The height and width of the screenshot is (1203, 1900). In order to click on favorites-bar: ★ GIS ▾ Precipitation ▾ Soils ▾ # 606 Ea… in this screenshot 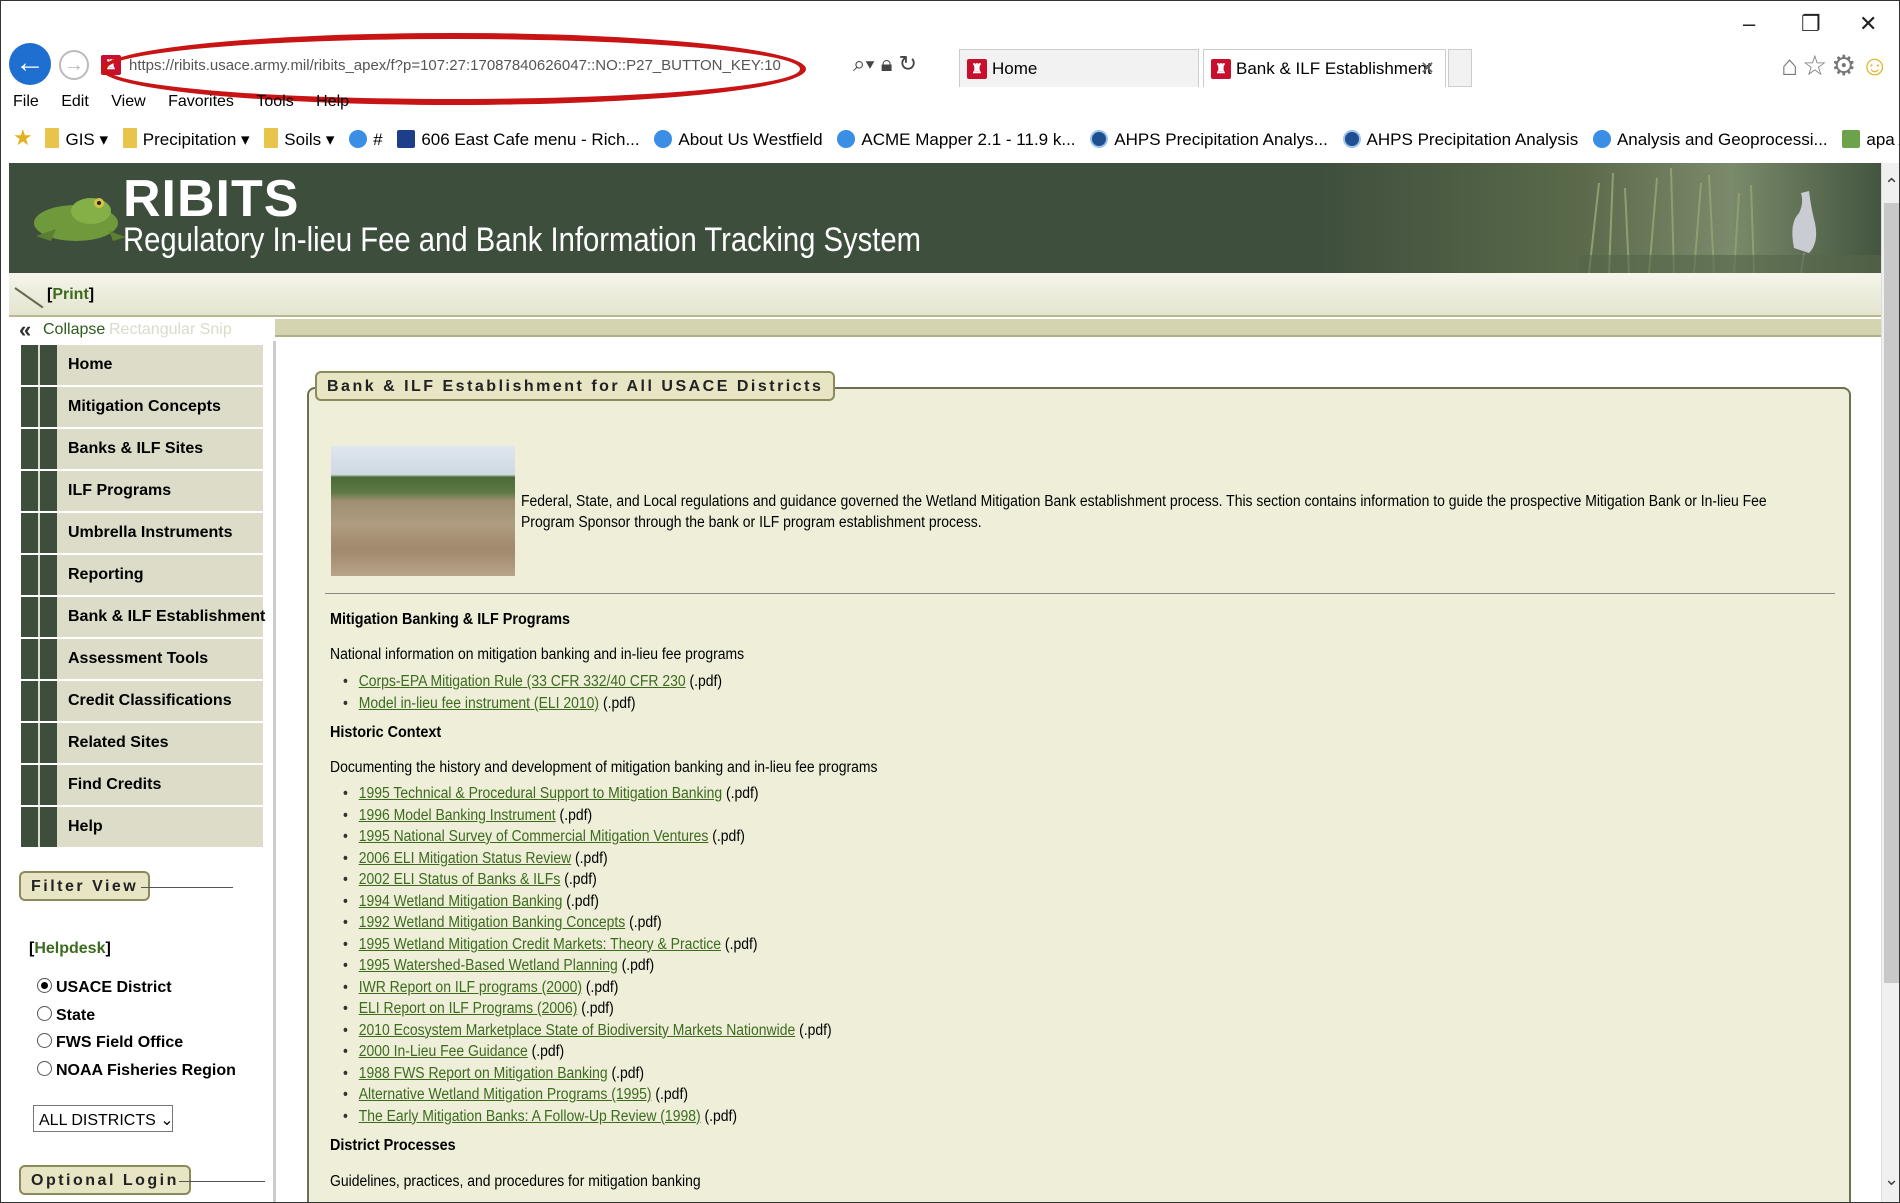, I will do `click(950, 141)`.